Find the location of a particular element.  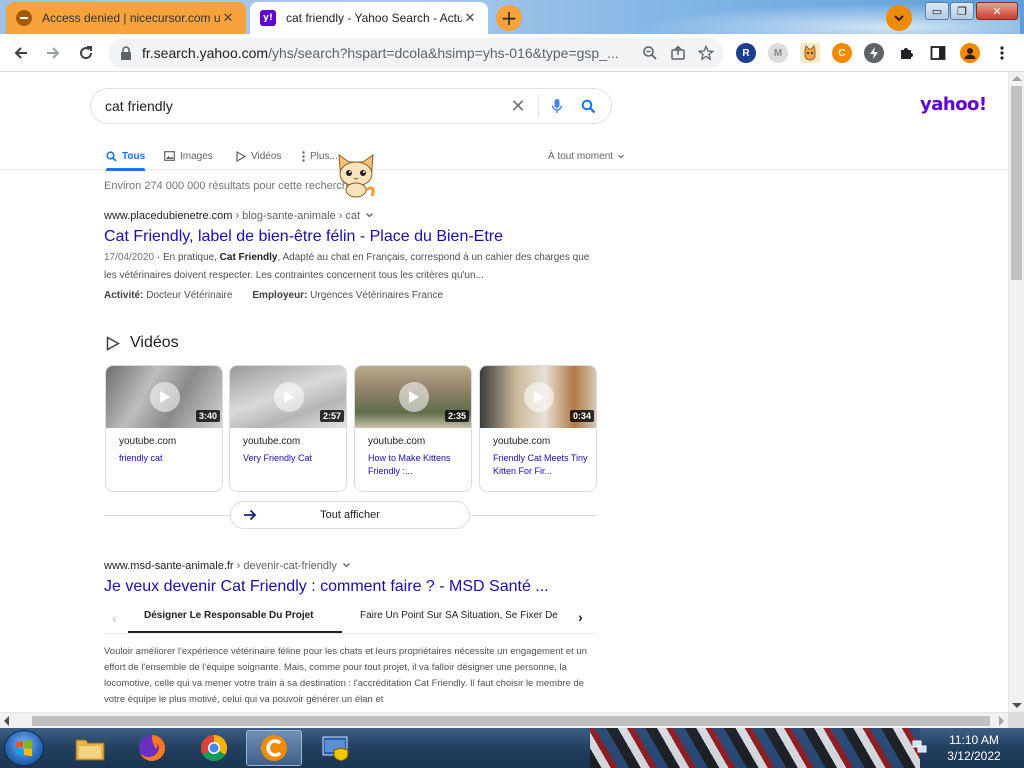

search-box: ✕ is located at coordinates (351, 106).